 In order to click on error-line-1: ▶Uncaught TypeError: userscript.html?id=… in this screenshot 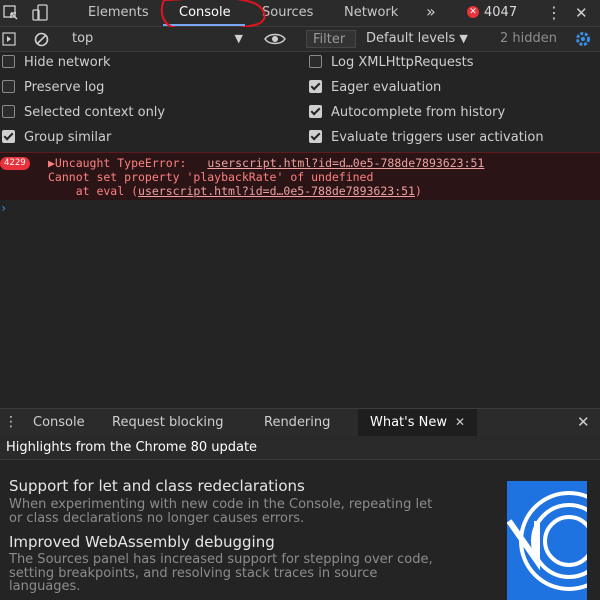, I will do `click(266, 163)`.